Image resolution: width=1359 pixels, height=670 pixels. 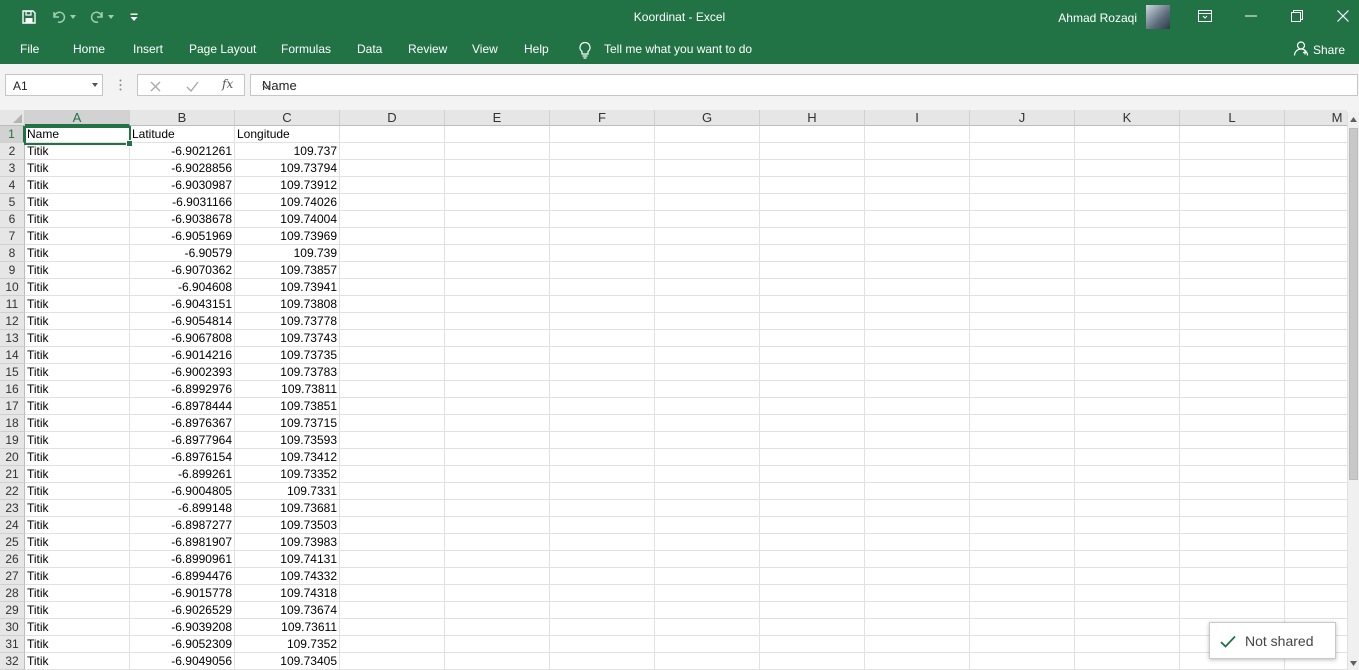 I want to click on scroll-up-icon, so click(x=1353, y=119).